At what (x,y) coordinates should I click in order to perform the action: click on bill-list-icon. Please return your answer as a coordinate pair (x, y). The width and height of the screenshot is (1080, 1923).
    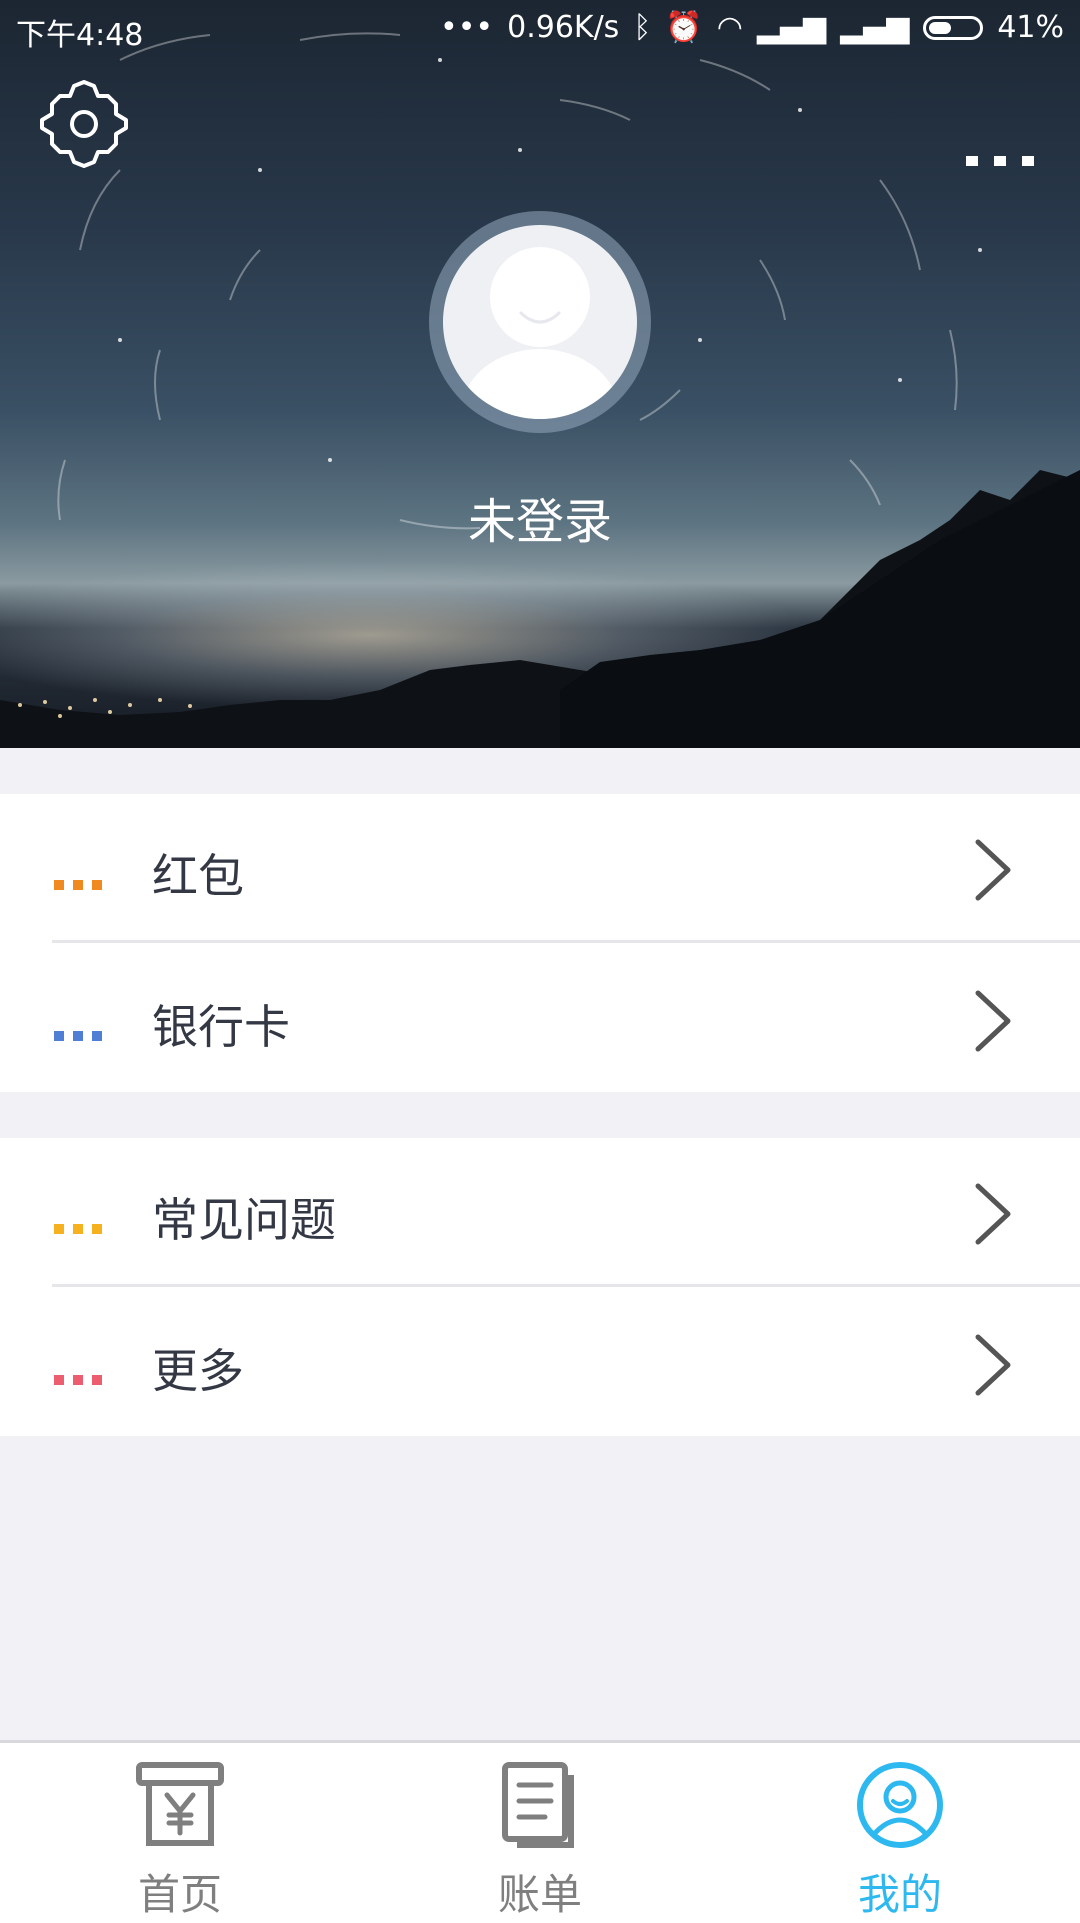
    Looking at the image, I should click on (538, 1805).